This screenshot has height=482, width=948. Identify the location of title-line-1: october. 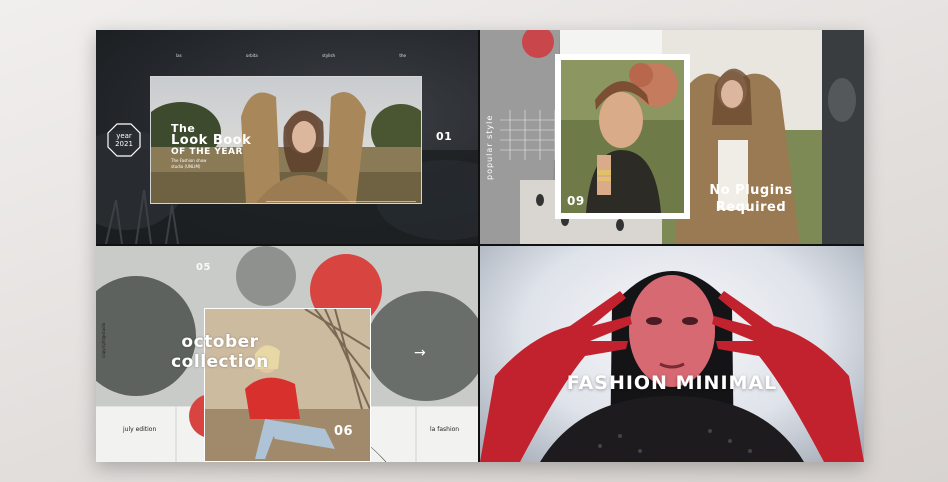
(220, 342).